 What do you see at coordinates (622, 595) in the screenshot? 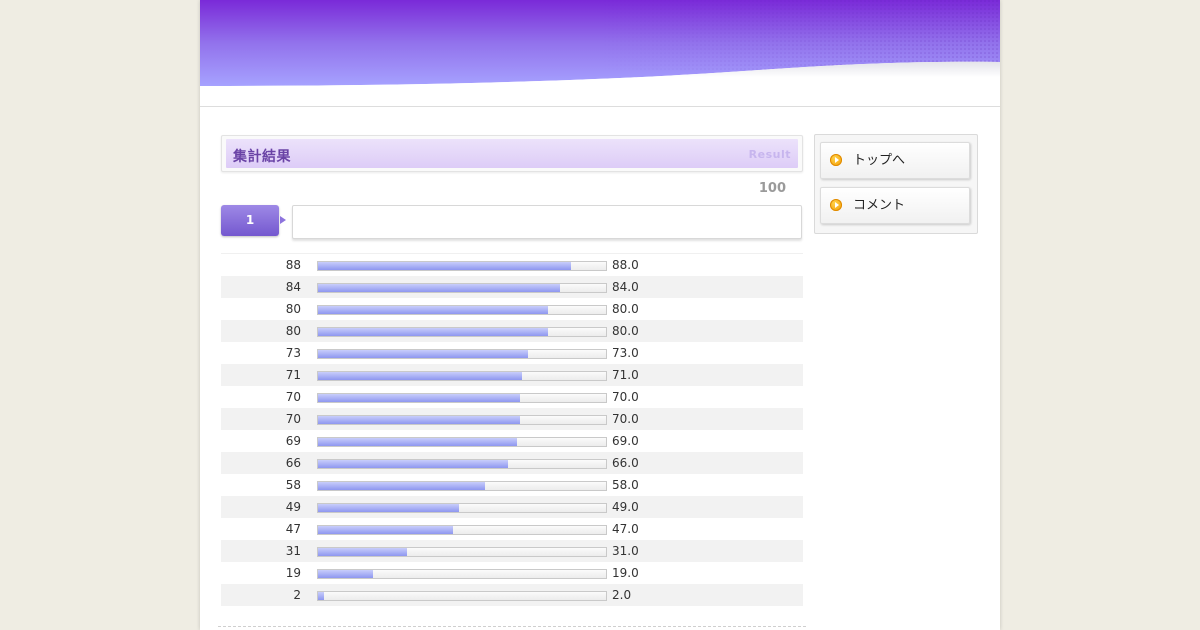
I see `bar-value-label: 2.0` at bounding box center [622, 595].